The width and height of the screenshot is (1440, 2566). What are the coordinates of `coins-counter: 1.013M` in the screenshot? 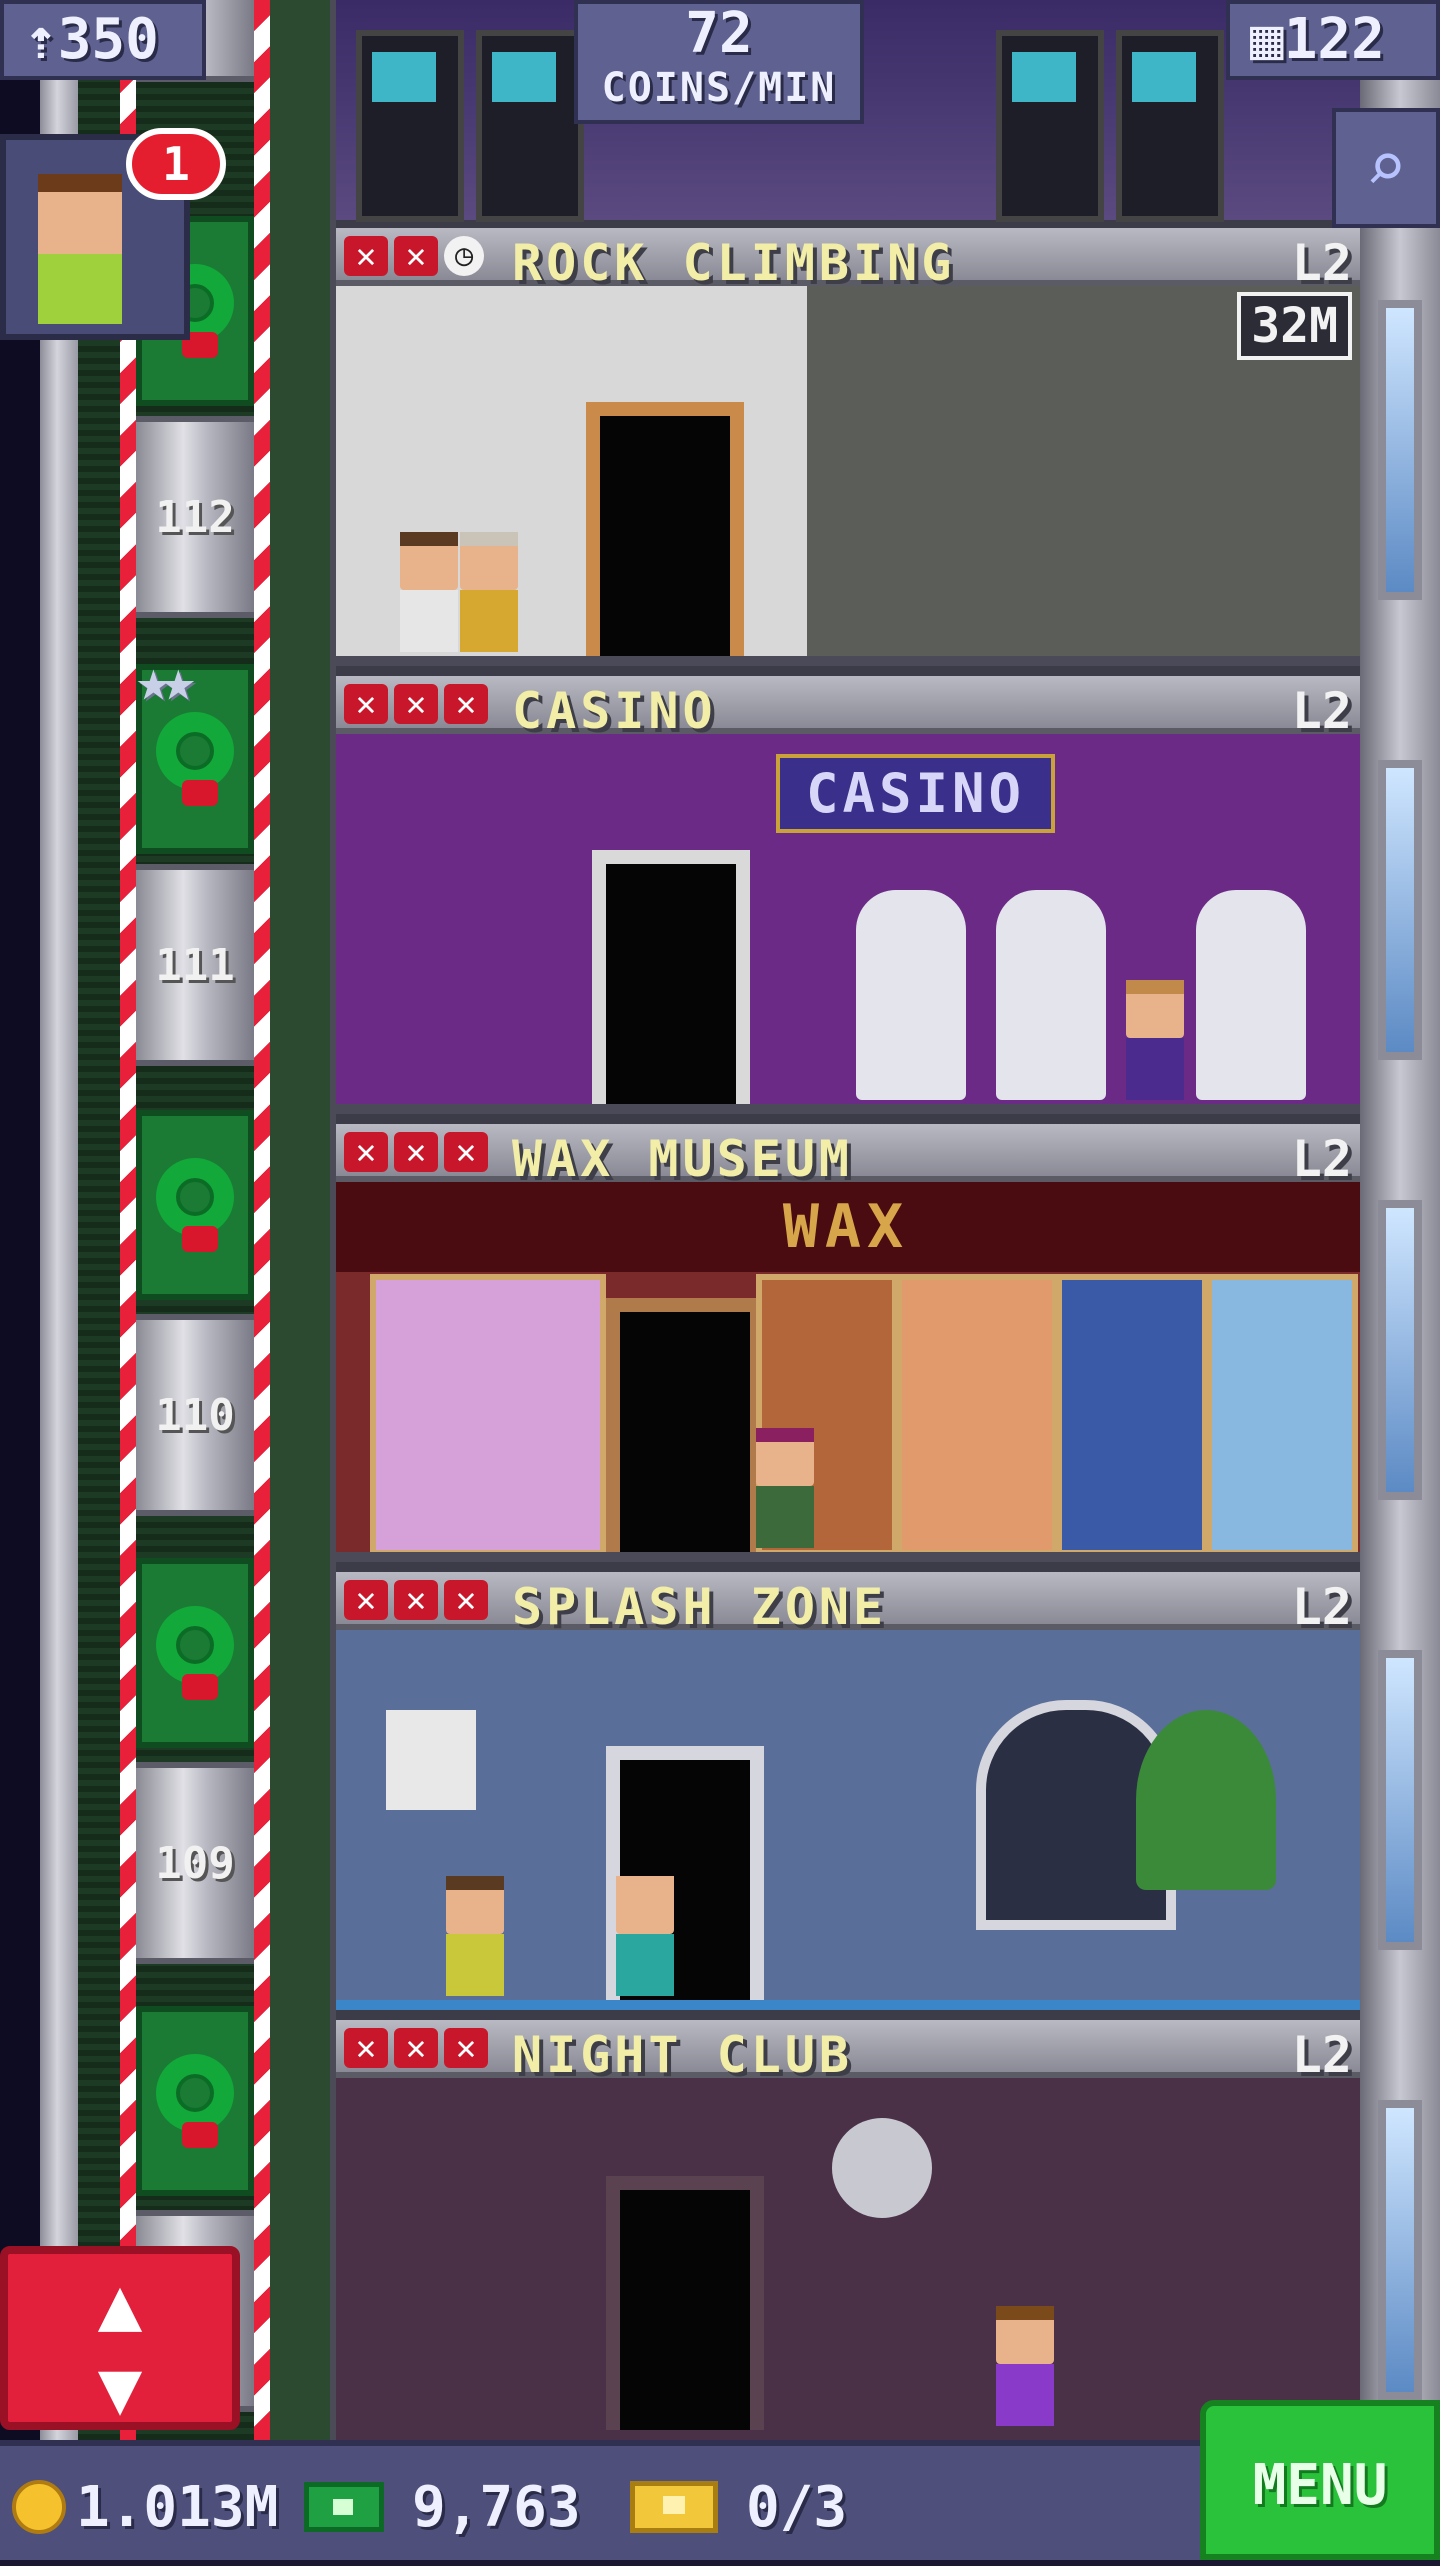 It's located at (145, 2507).